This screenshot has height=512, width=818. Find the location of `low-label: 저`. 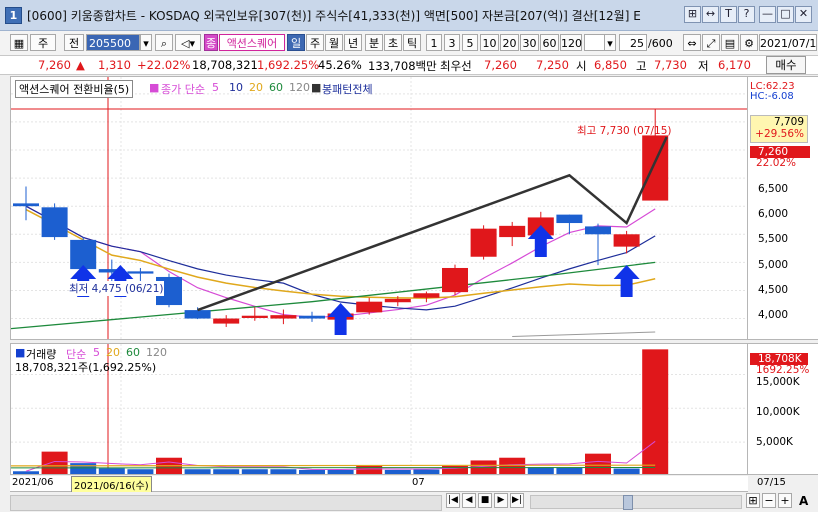

low-label: 저 is located at coordinates (703, 66).